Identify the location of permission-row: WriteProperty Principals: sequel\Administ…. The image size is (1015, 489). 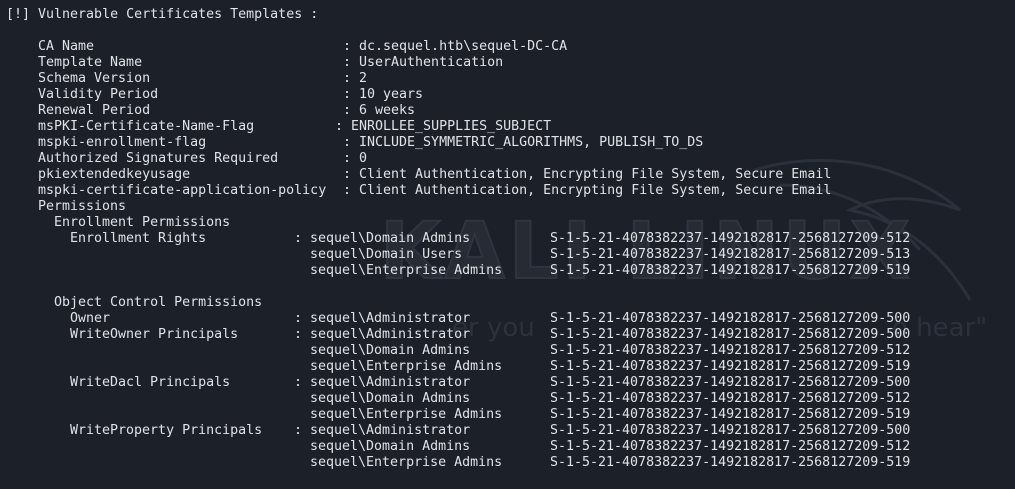
(510, 431).